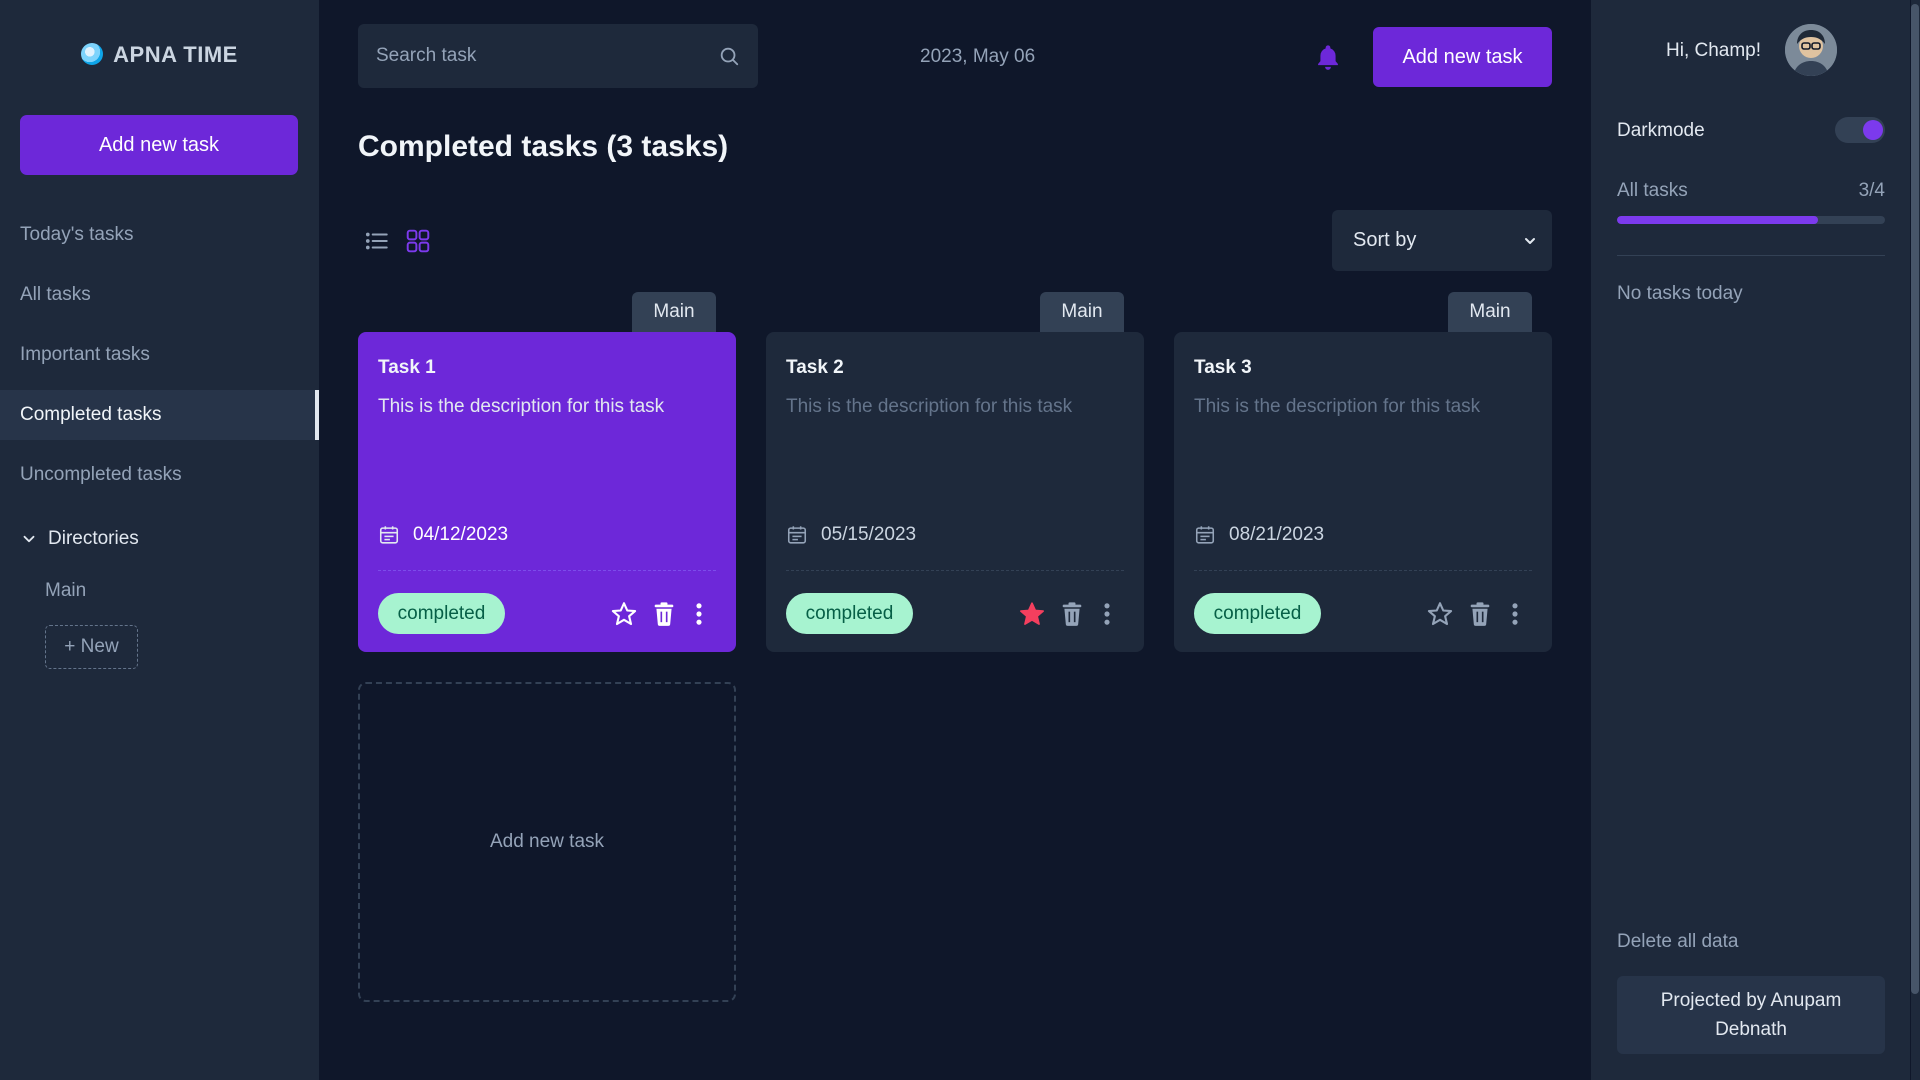 The height and width of the screenshot is (1080, 1920). Describe the element at coordinates (426, 56) in the screenshot. I see `search-input: Search task` at that location.